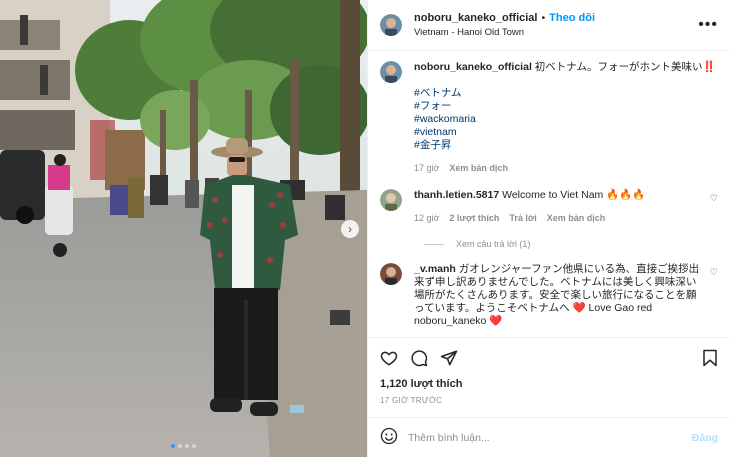  I want to click on hashtag-link: #wackomaria, so click(566, 119).